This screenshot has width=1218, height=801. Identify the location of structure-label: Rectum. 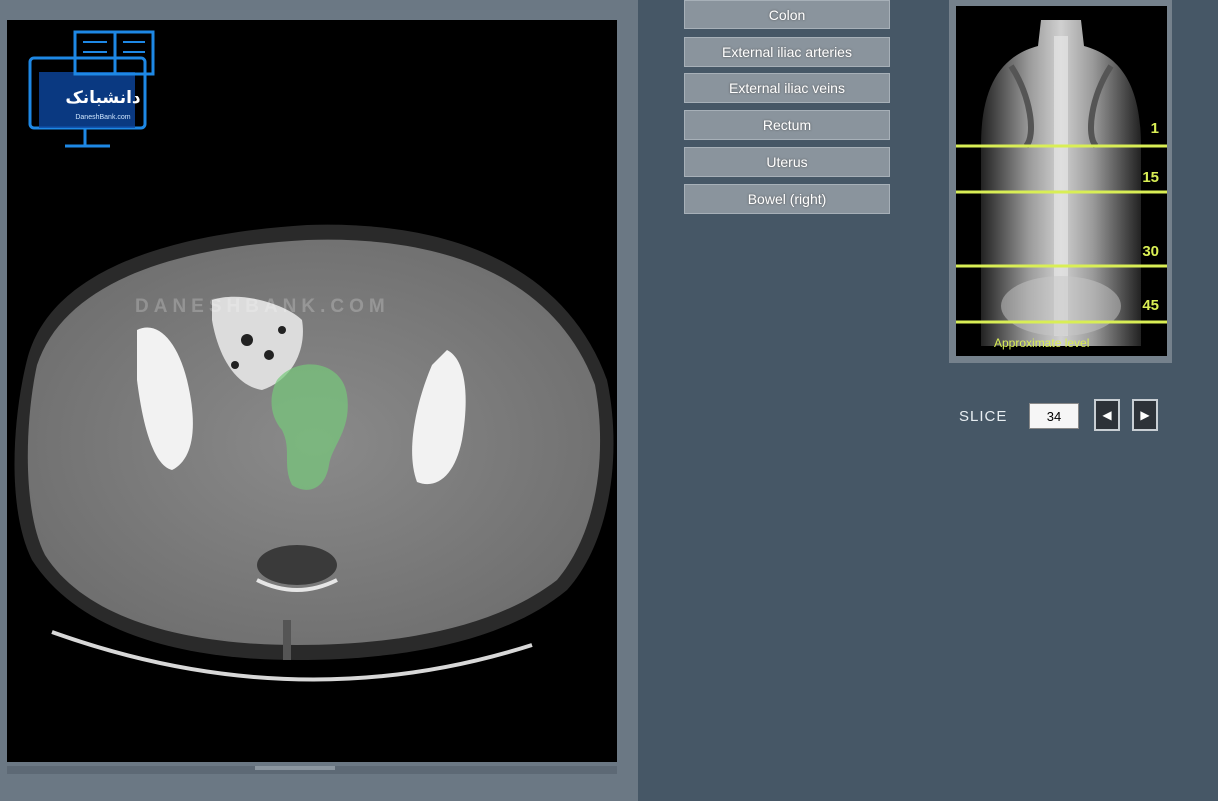
(787, 125).